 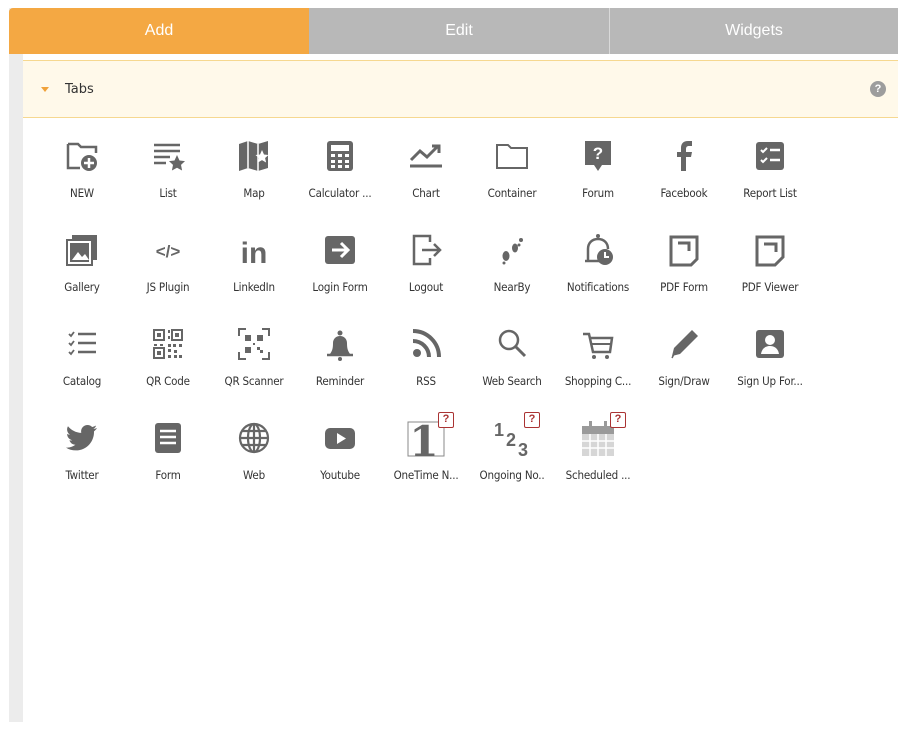 I want to click on forum-icon: ?, so click(x=598, y=156).